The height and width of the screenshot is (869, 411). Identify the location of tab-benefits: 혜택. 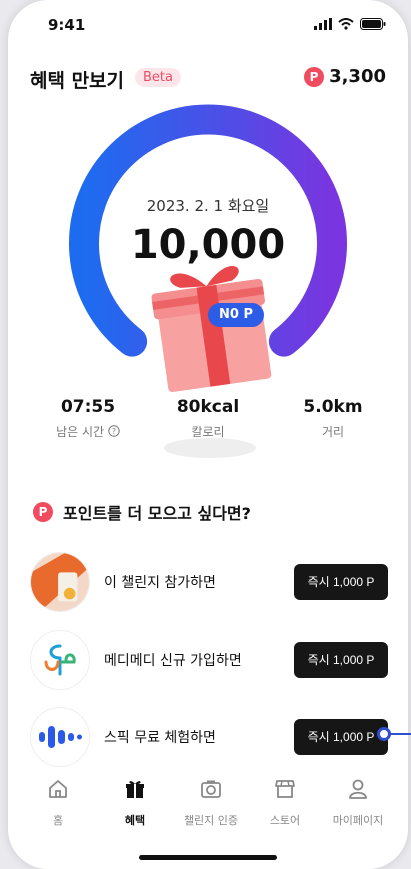
(135, 803).